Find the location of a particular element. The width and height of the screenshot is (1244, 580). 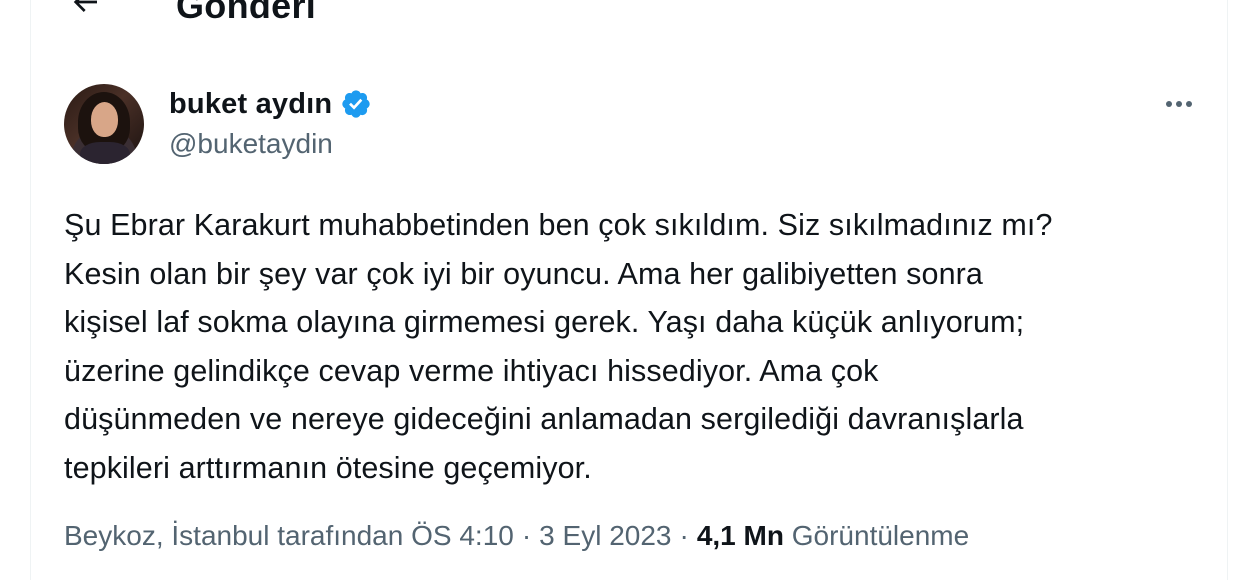

author-display-name: buket aydın is located at coordinates (250, 104).